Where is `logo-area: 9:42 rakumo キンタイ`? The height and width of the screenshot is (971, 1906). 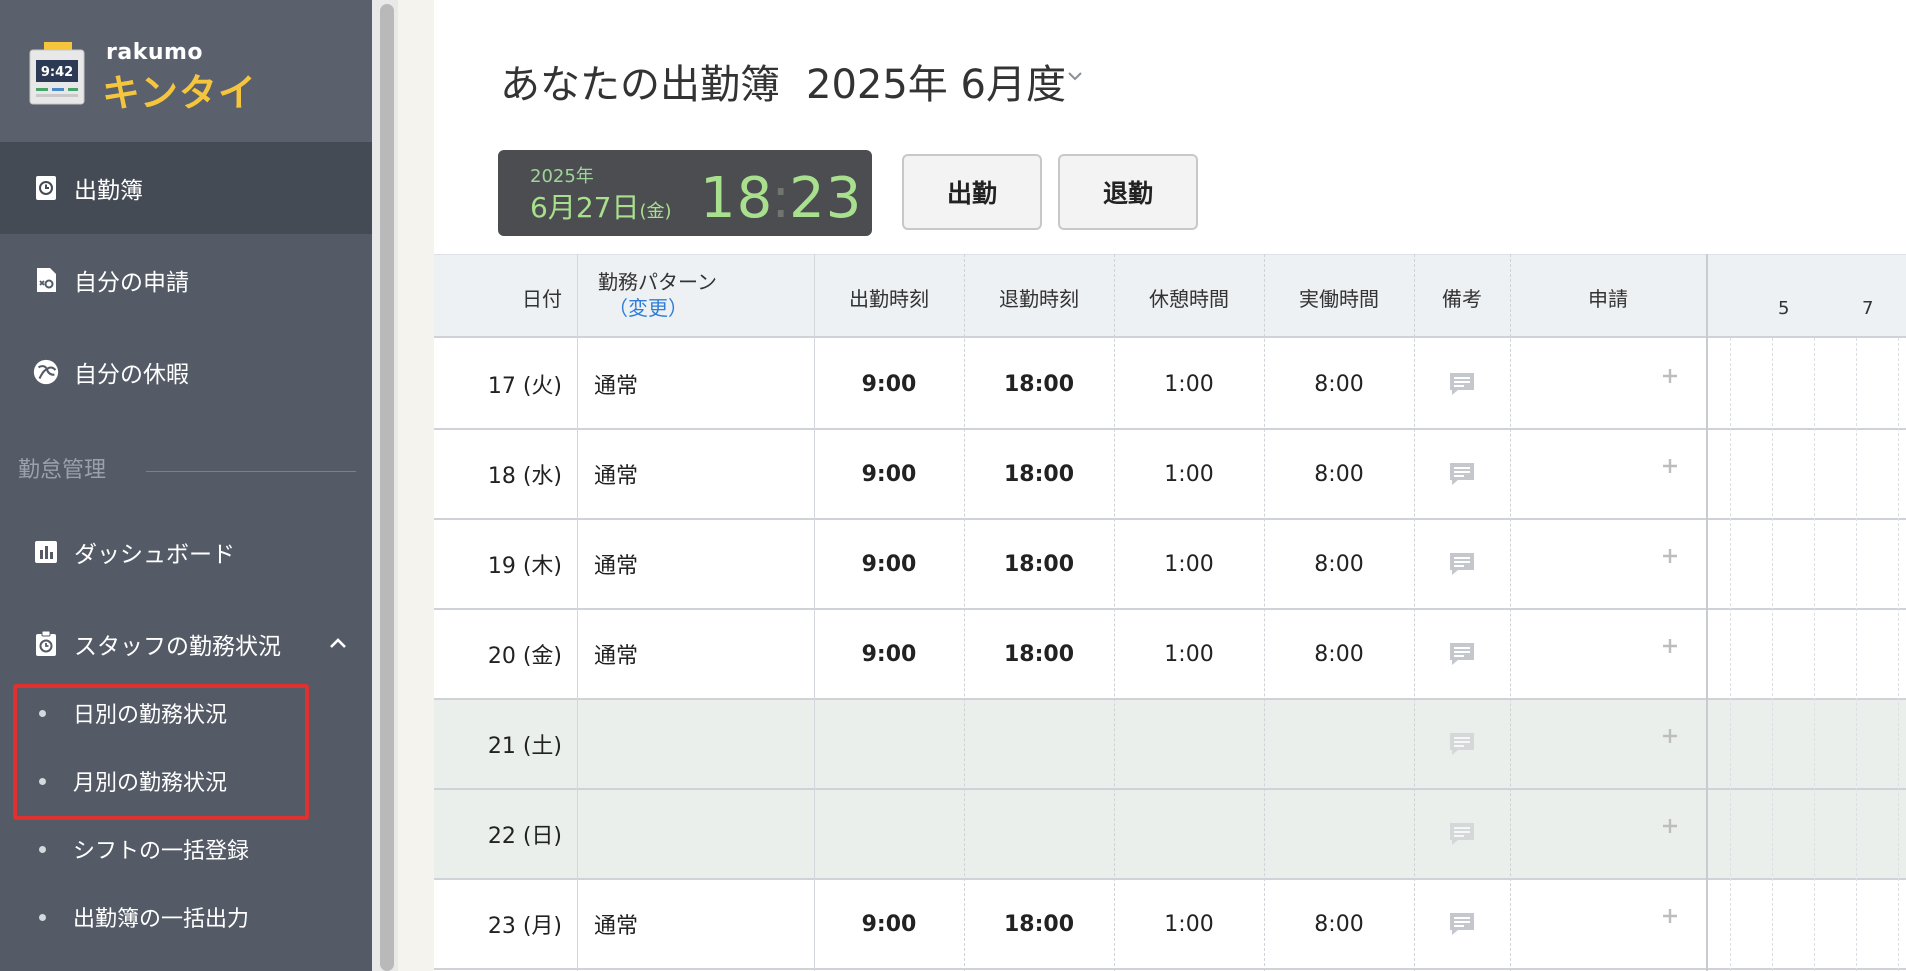
logo-area: 9:42 rakumo キンタイ is located at coordinates (186, 71).